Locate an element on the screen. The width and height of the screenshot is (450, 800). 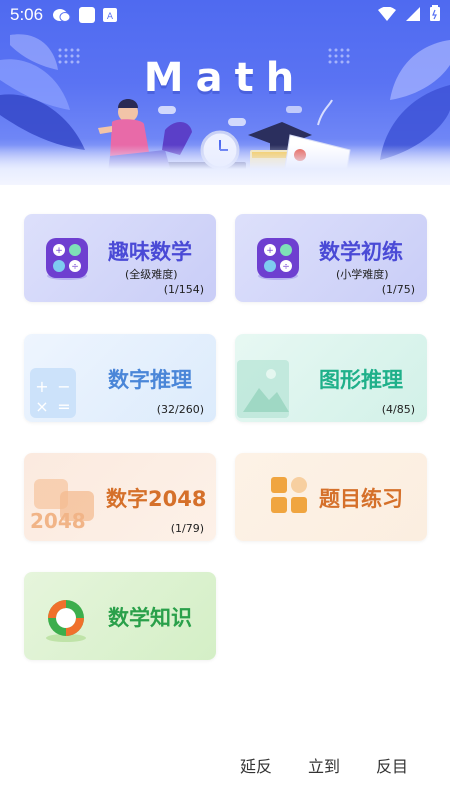
card-progress: (1/79) is located at coordinates (187, 528).